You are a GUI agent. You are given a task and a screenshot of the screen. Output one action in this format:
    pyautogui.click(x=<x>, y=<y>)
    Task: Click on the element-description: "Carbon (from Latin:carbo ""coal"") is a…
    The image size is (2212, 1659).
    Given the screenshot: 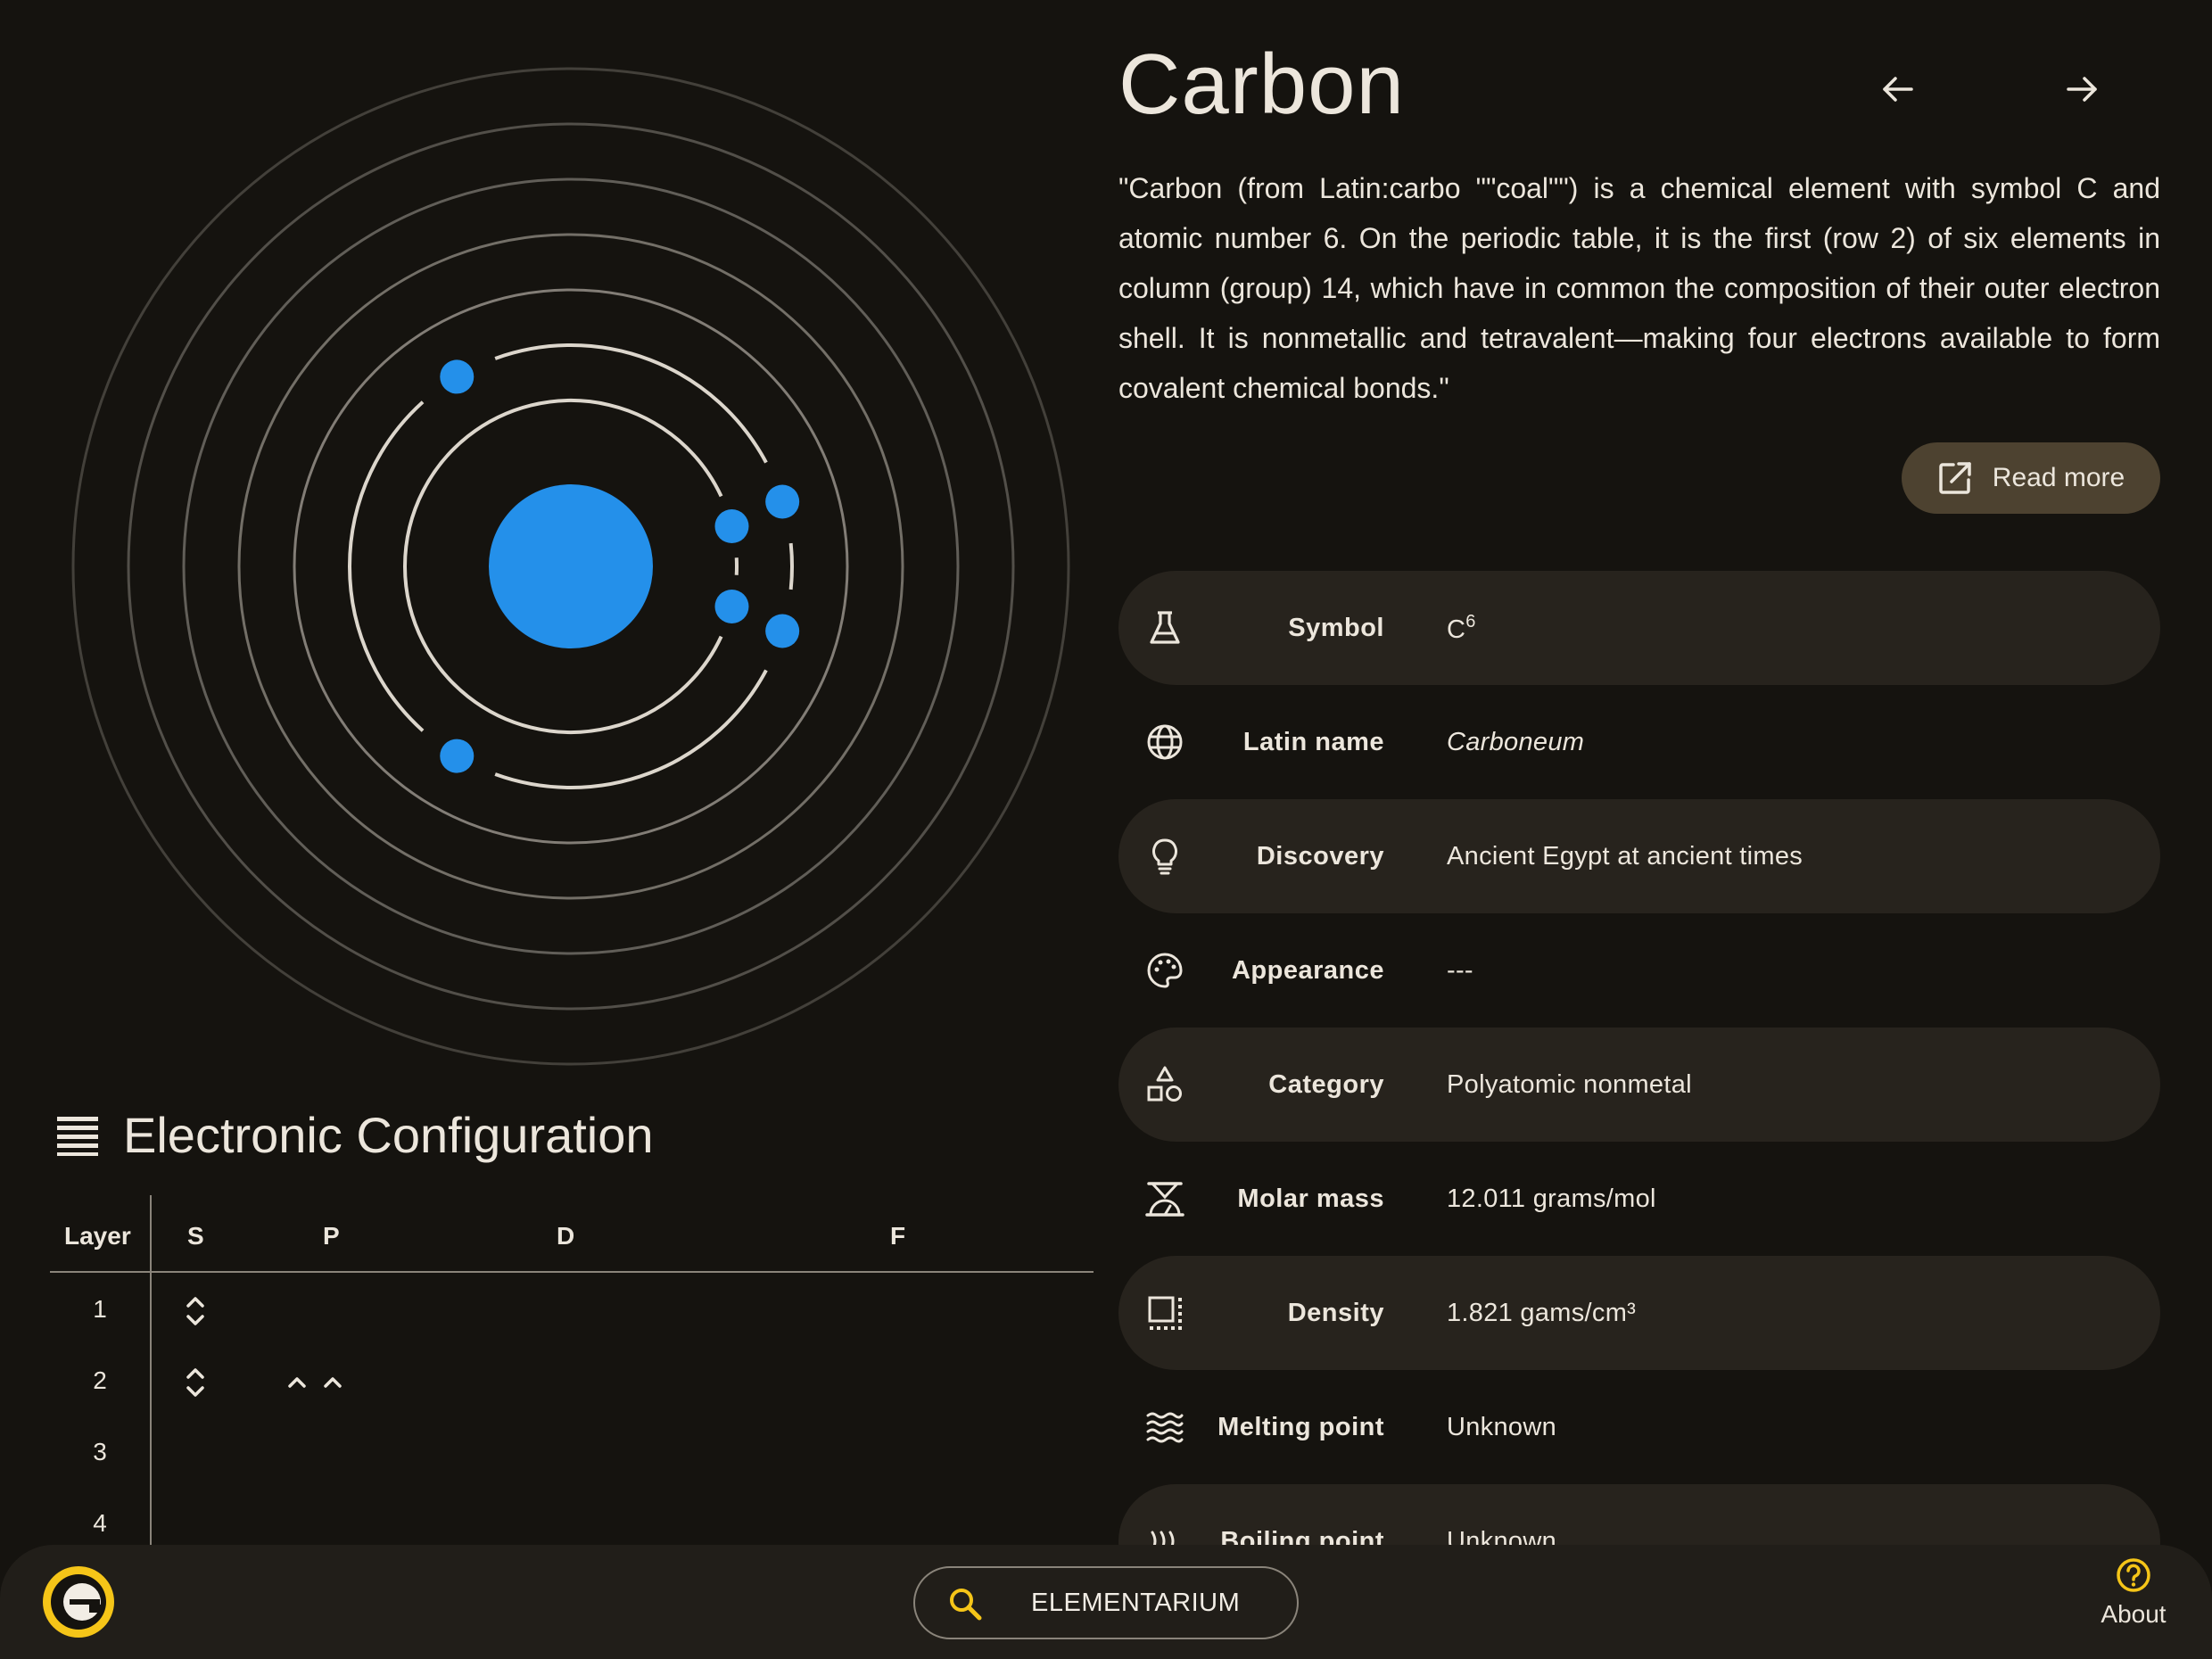 What is the action you would take?
    pyautogui.click(x=1639, y=288)
    